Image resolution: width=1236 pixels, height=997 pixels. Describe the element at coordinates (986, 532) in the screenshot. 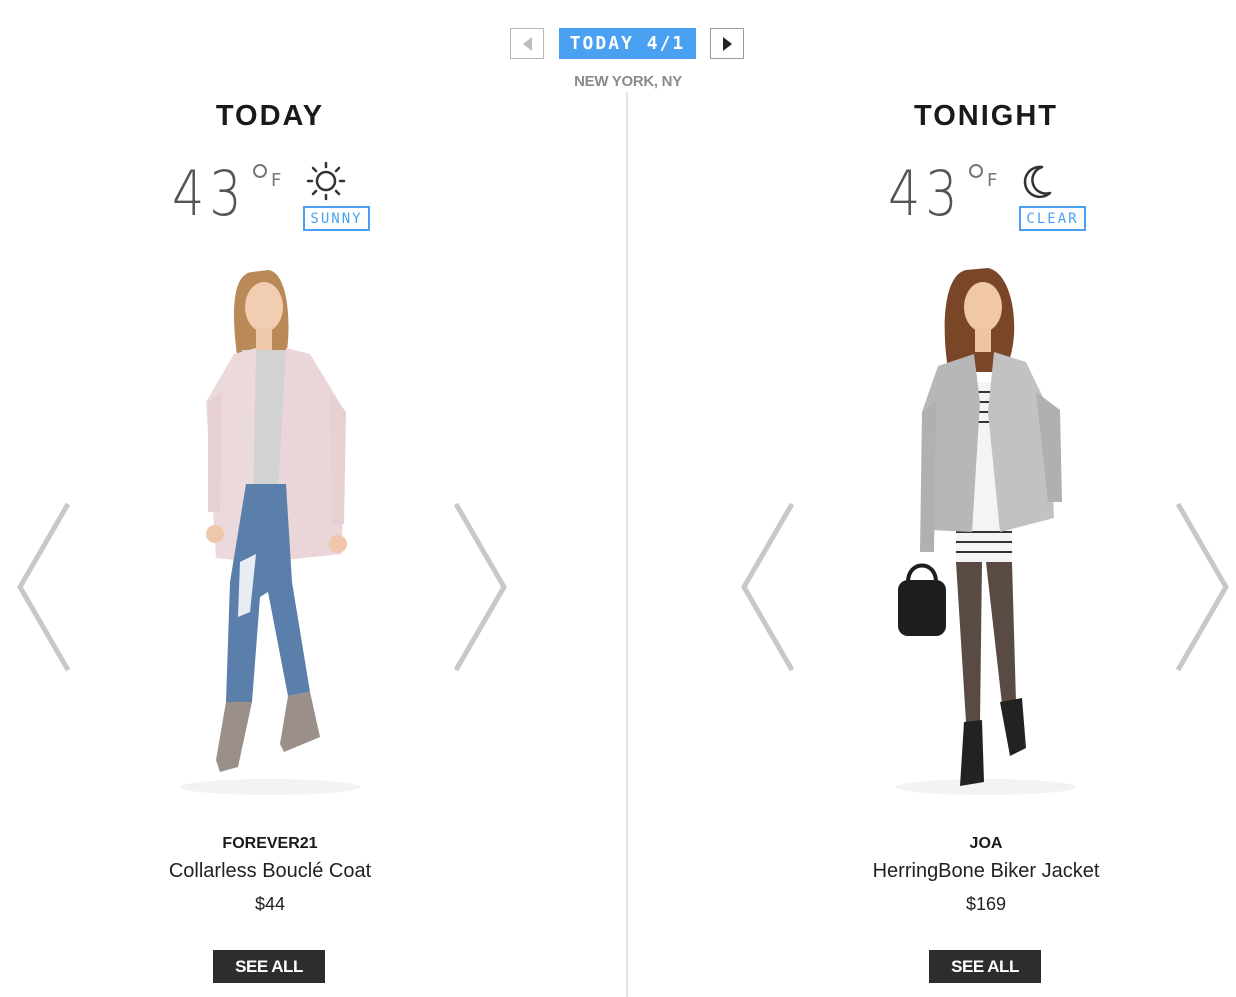

I see `product-image-jacket` at that location.